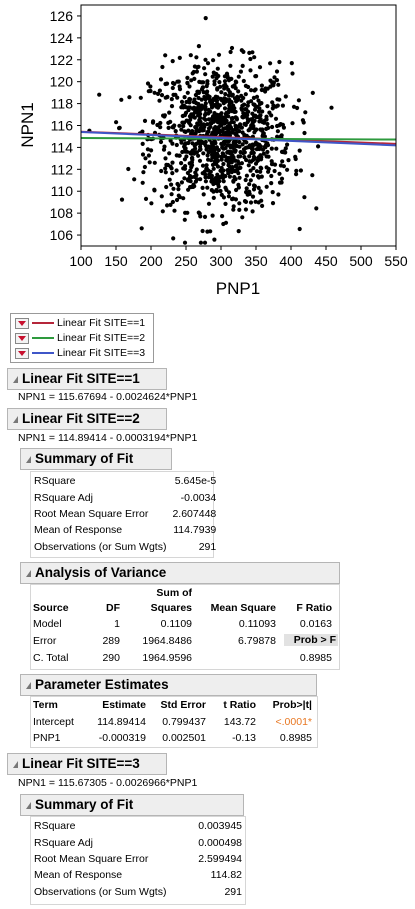  What do you see at coordinates (132, 805) in the screenshot?
I see `section-header-summary-fit3: Summary of Fit` at bounding box center [132, 805].